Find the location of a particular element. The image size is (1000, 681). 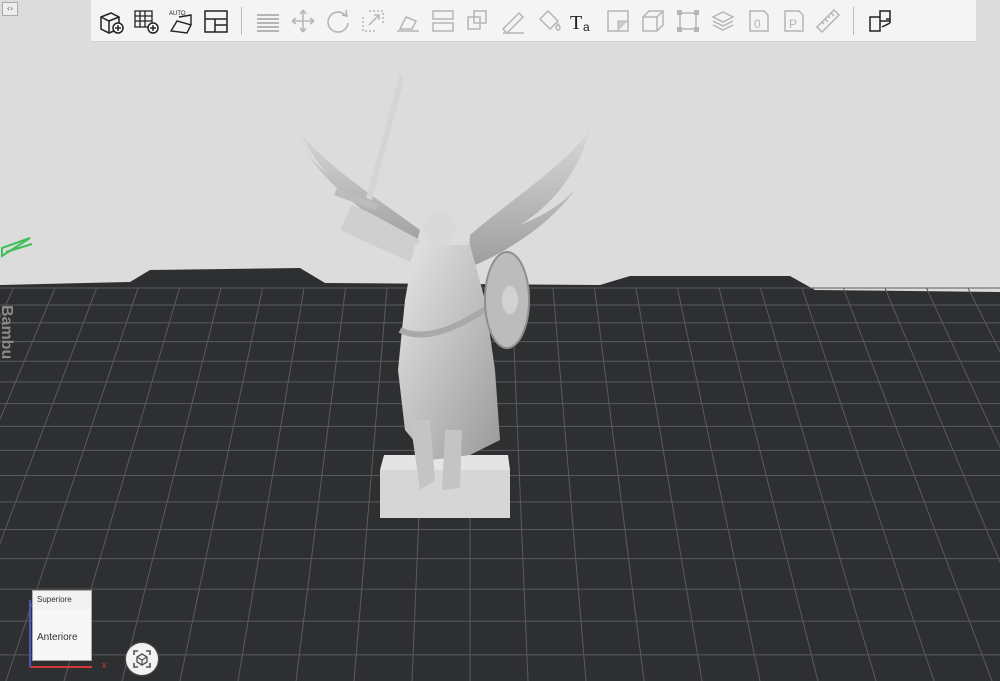

measure-corner-button is located at coordinates (617, 21).